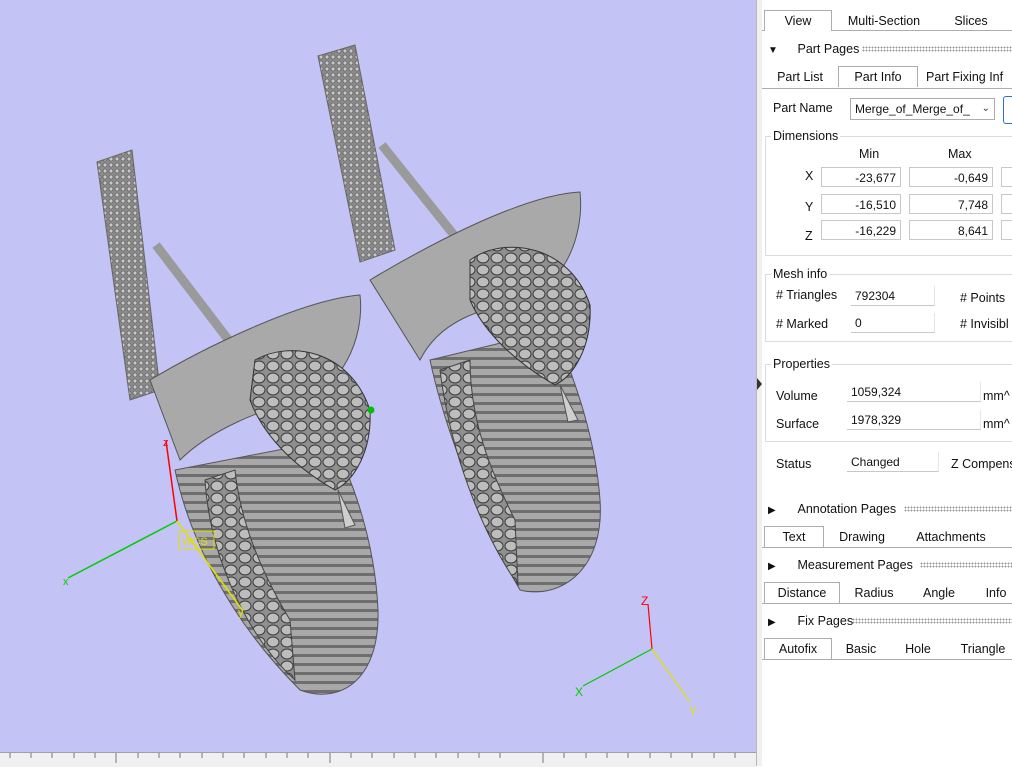  I want to click on fix-pages-header: ▶ Fix Pages, so click(810, 621).